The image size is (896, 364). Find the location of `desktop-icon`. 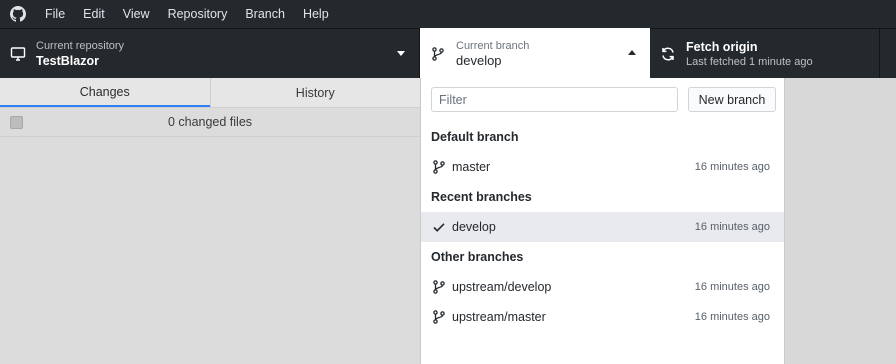

desktop-icon is located at coordinates (18, 54).